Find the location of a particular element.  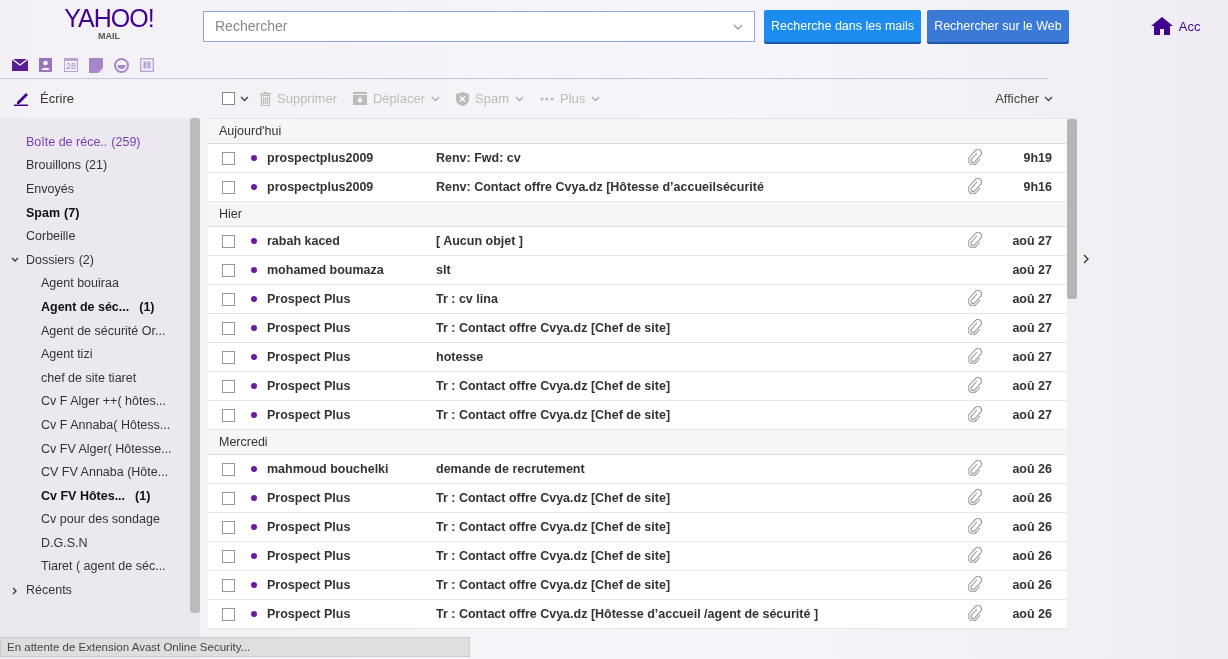

sender-name: mahmoud bouchelki is located at coordinates (328, 469).